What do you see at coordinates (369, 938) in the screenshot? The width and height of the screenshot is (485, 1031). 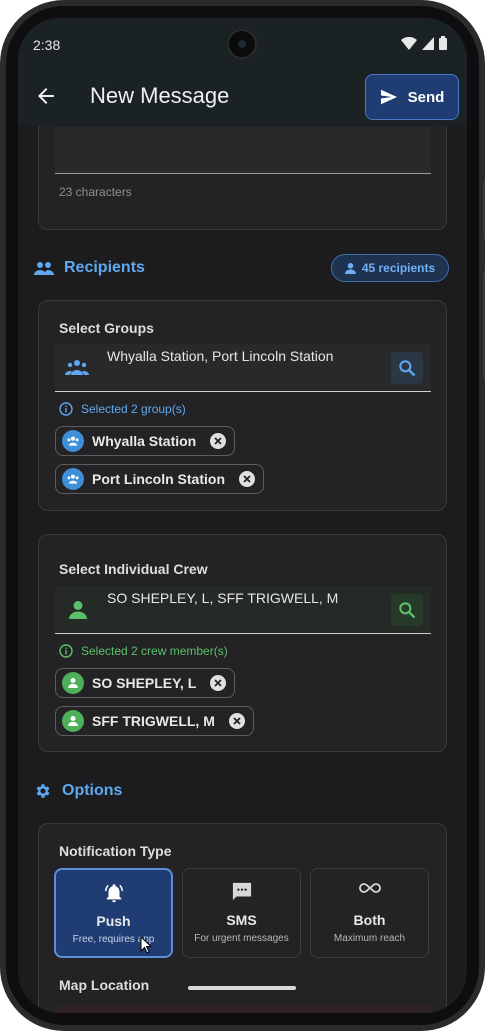 I see `both-option-desc: Maximum reach` at bounding box center [369, 938].